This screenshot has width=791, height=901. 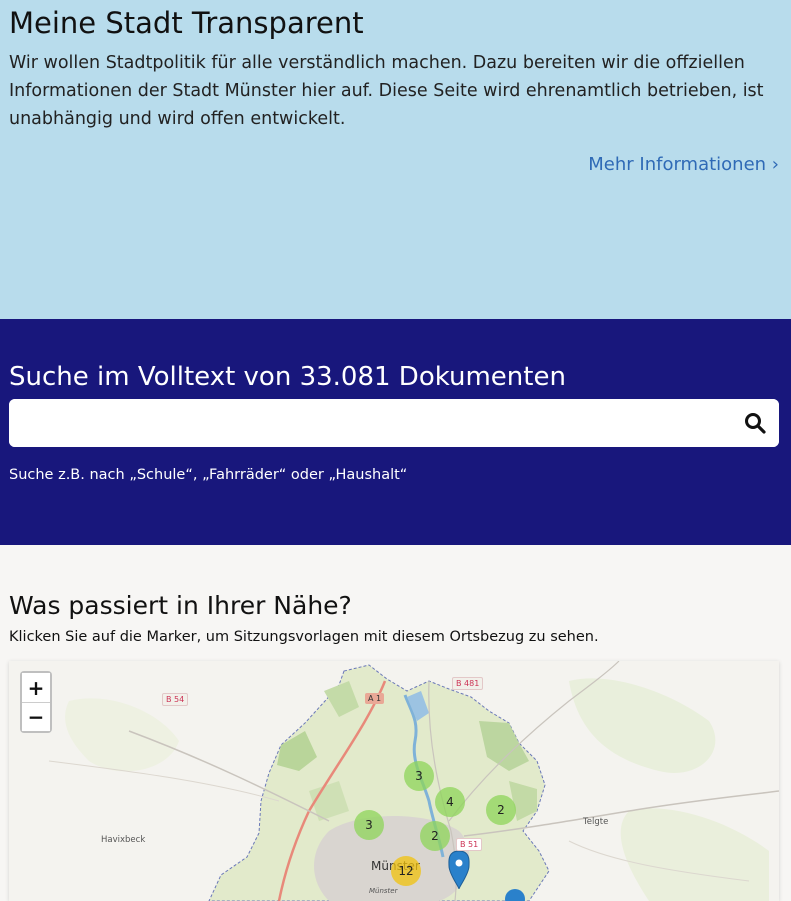 What do you see at coordinates (683, 164) in the screenshot?
I see `more-information-link: Mehr Informationen ›` at bounding box center [683, 164].